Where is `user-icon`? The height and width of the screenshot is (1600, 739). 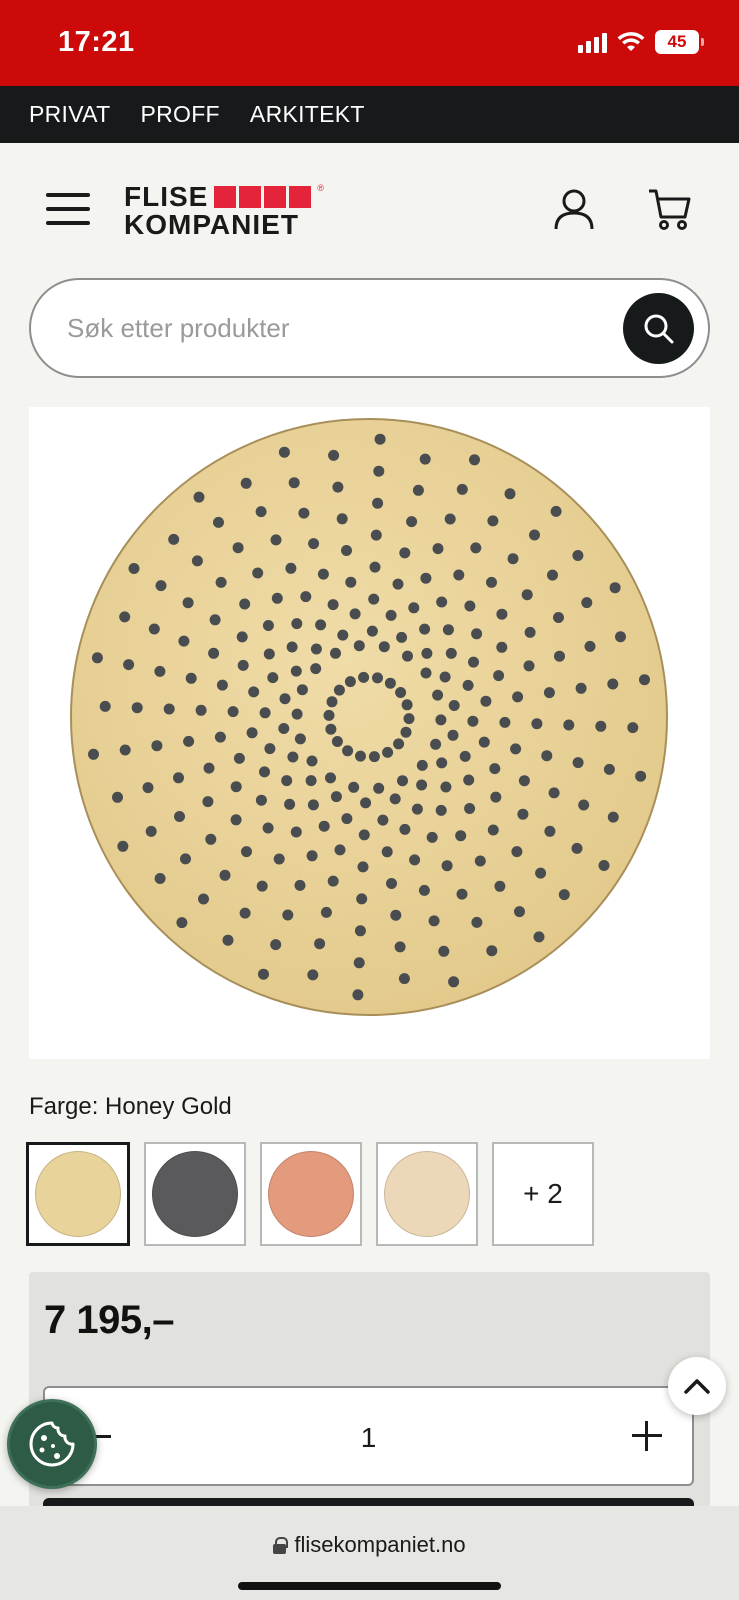
user-icon is located at coordinates (574, 209).